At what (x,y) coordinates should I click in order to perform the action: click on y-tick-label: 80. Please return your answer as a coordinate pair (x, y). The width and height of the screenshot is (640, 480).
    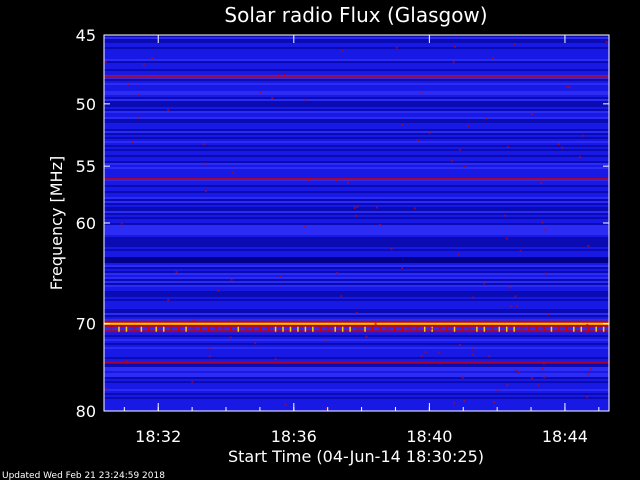
    Looking at the image, I should click on (86, 411).